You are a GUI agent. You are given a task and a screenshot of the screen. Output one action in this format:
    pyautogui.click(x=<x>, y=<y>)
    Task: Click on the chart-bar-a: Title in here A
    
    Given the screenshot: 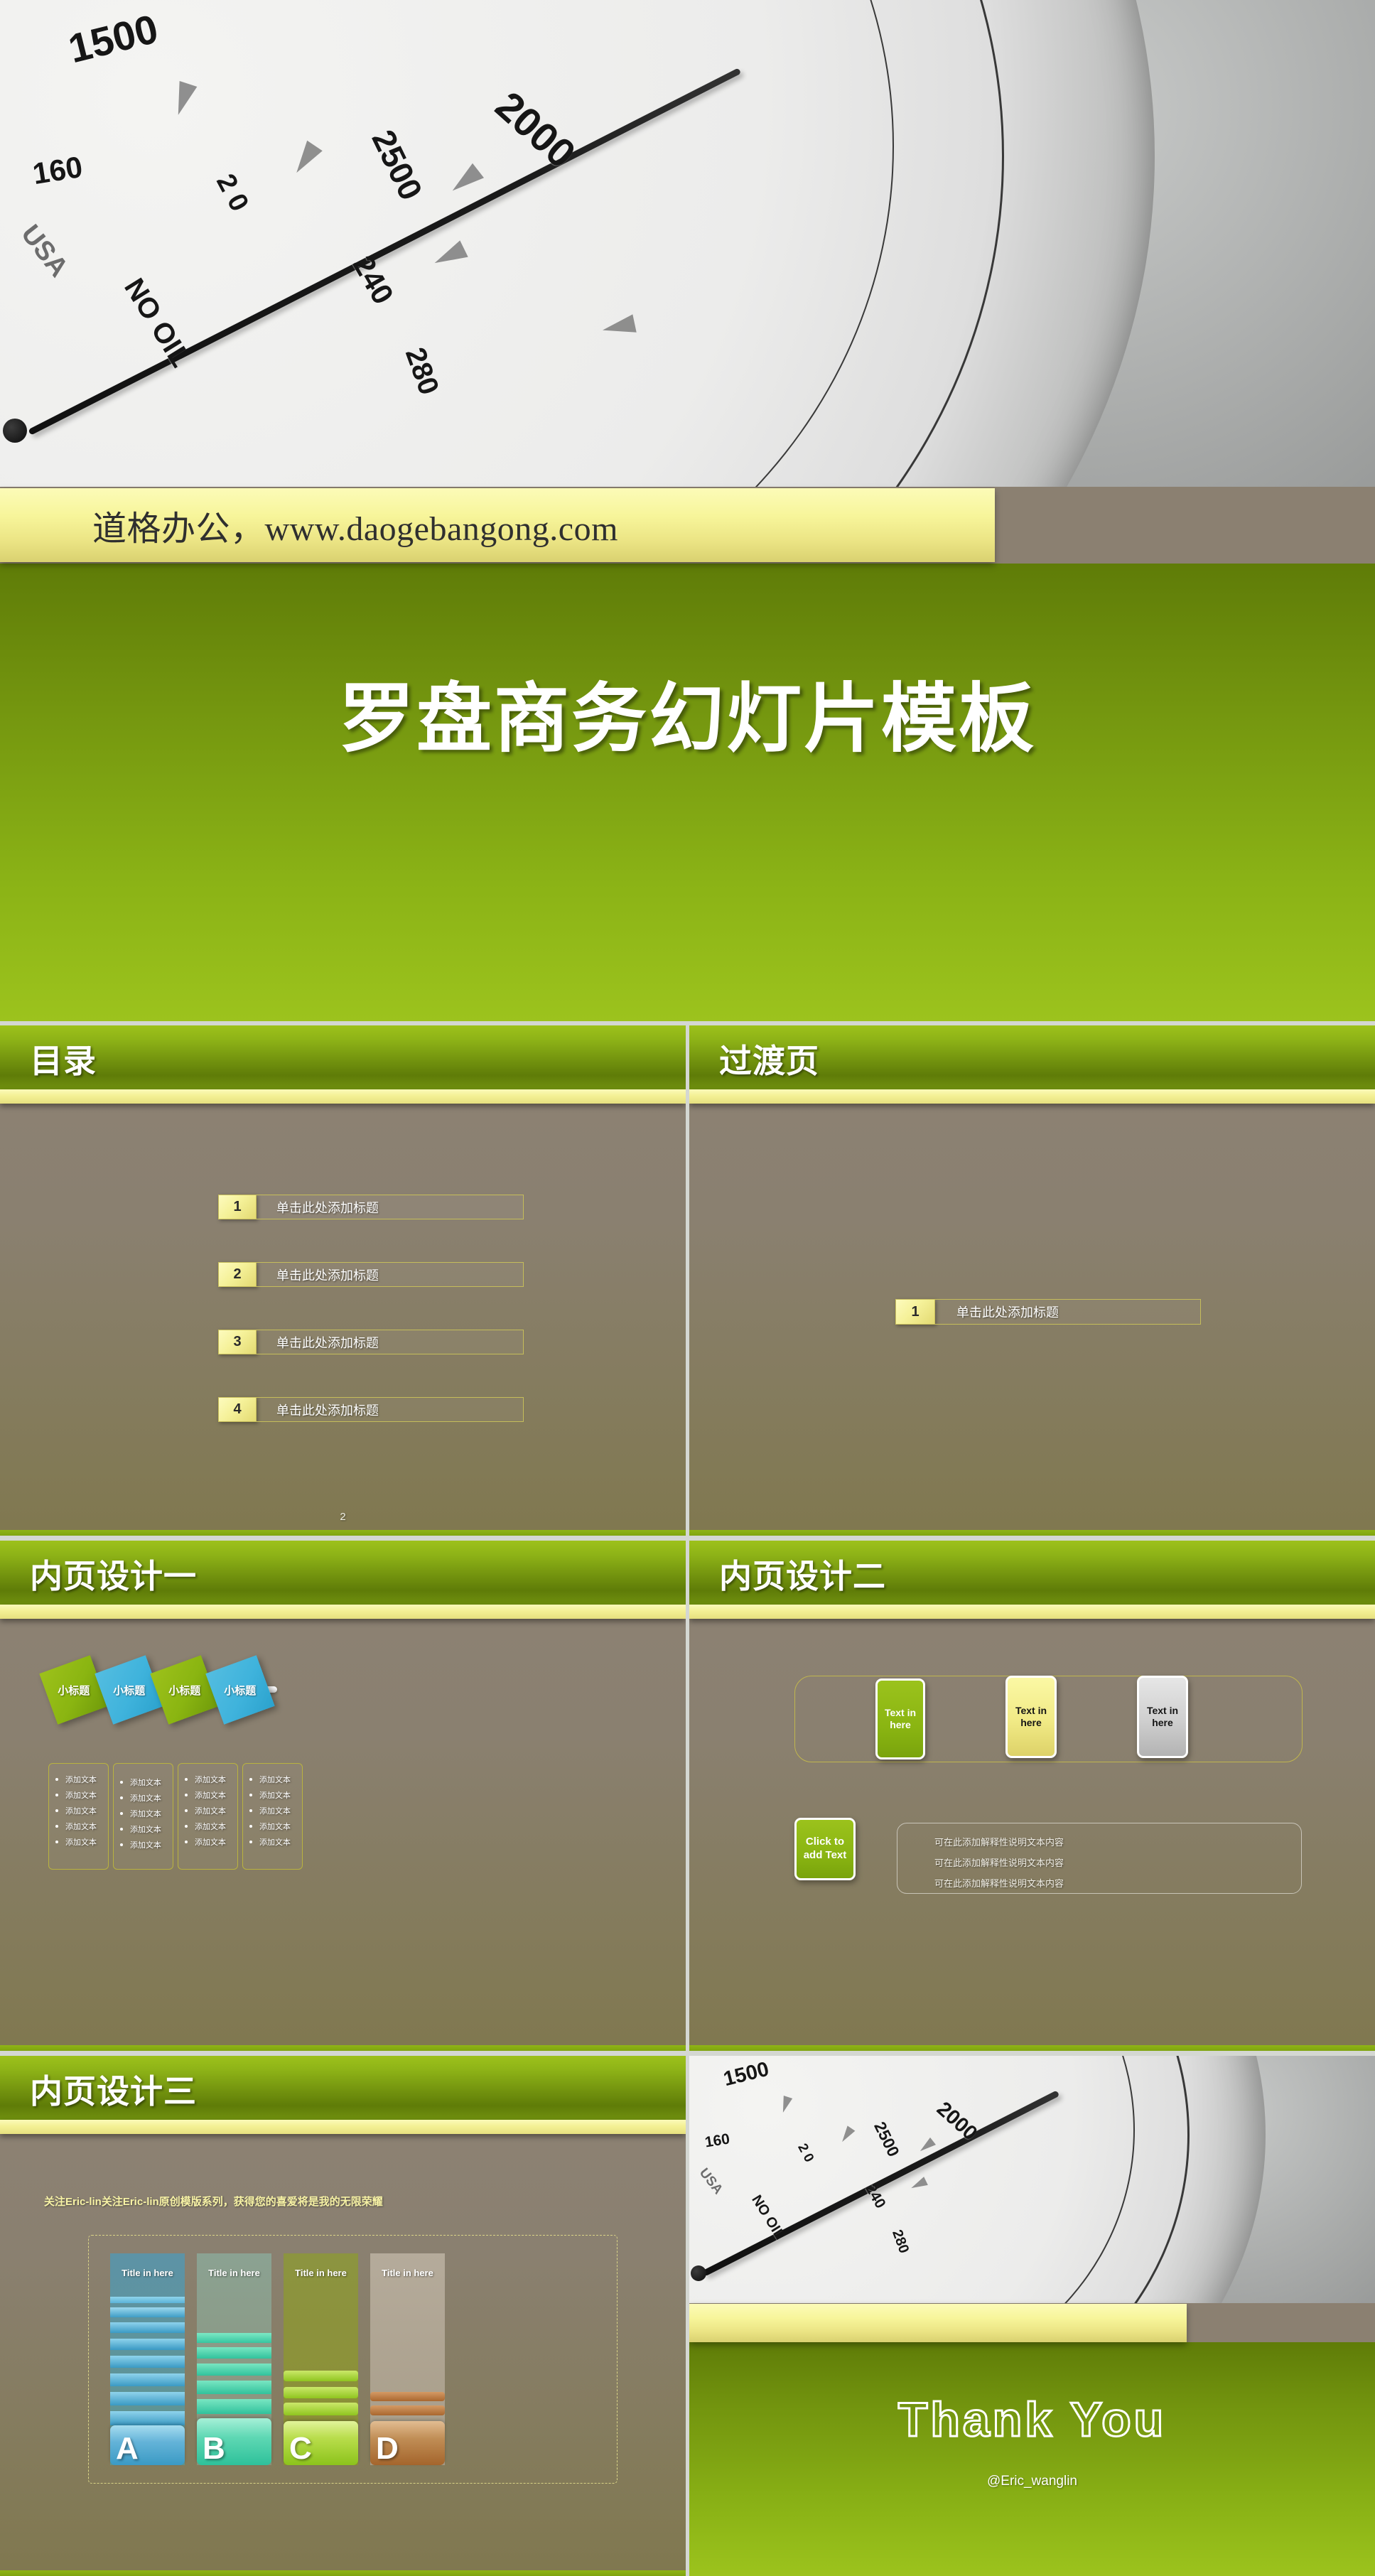 What is the action you would take?
    pyautogui.click(x=147, y=2359)
    